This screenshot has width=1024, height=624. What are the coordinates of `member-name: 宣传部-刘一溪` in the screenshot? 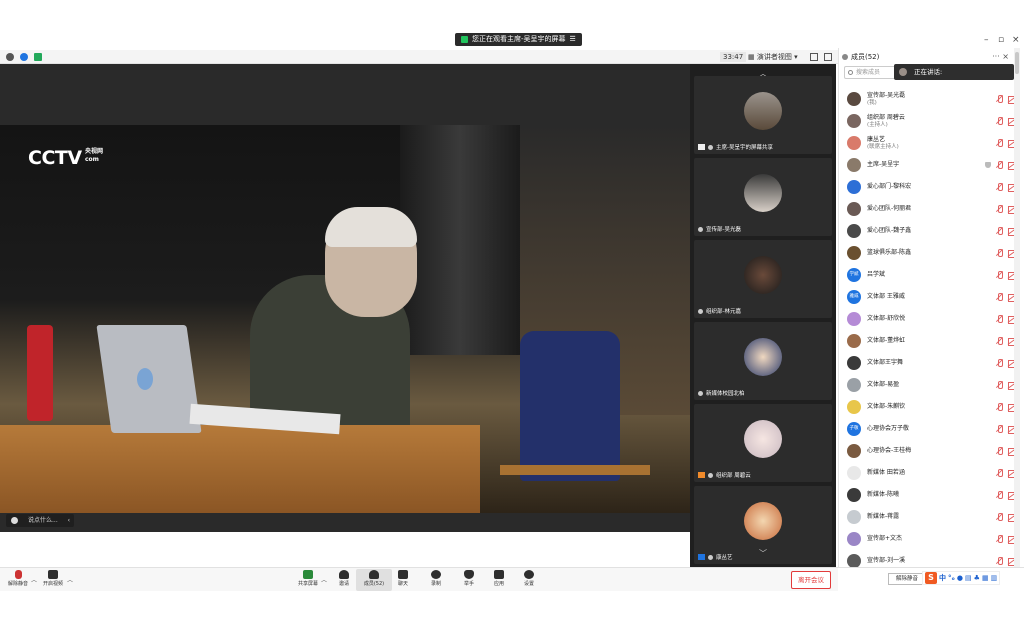 It's located at (886, 560).